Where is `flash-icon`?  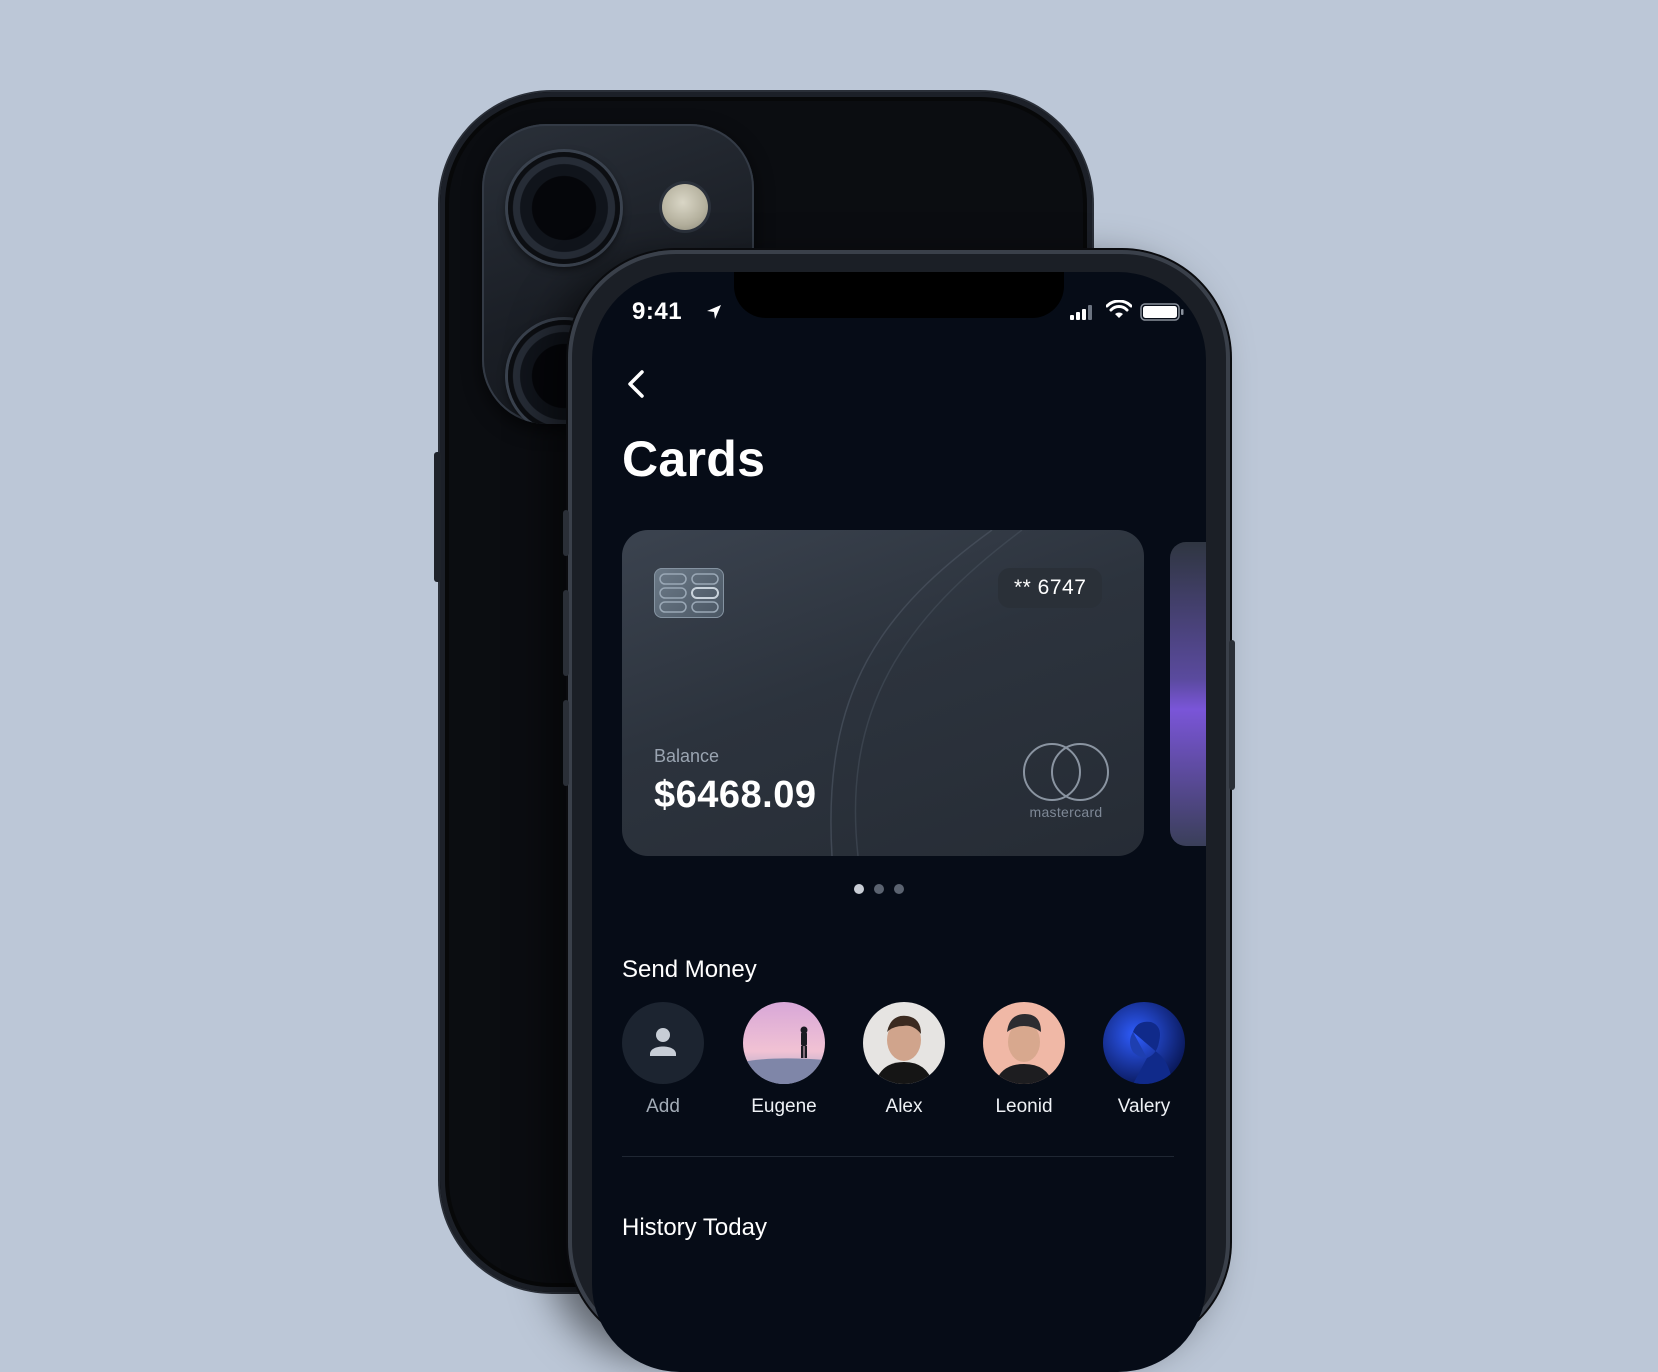 flash-icon is located at coordinates (685, 207).